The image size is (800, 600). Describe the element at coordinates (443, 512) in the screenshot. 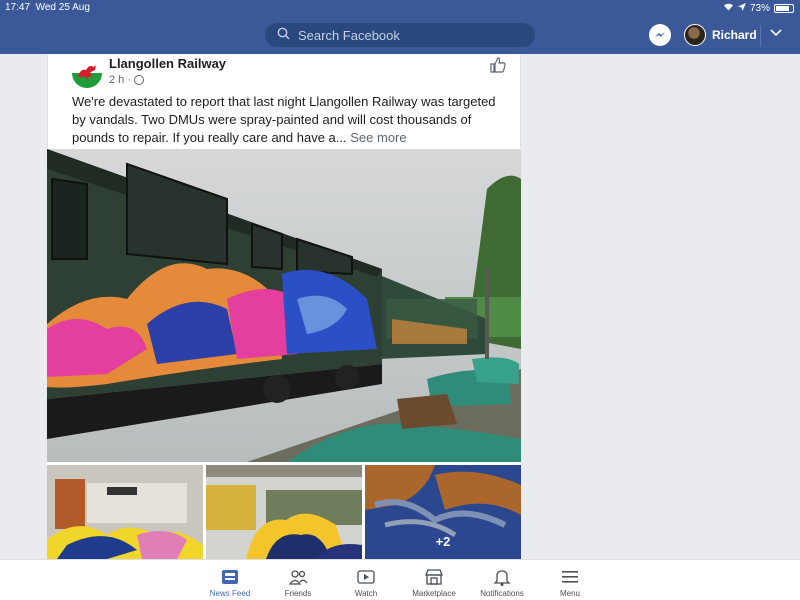

I see `photo-thumbnail-more: +2` at that location.